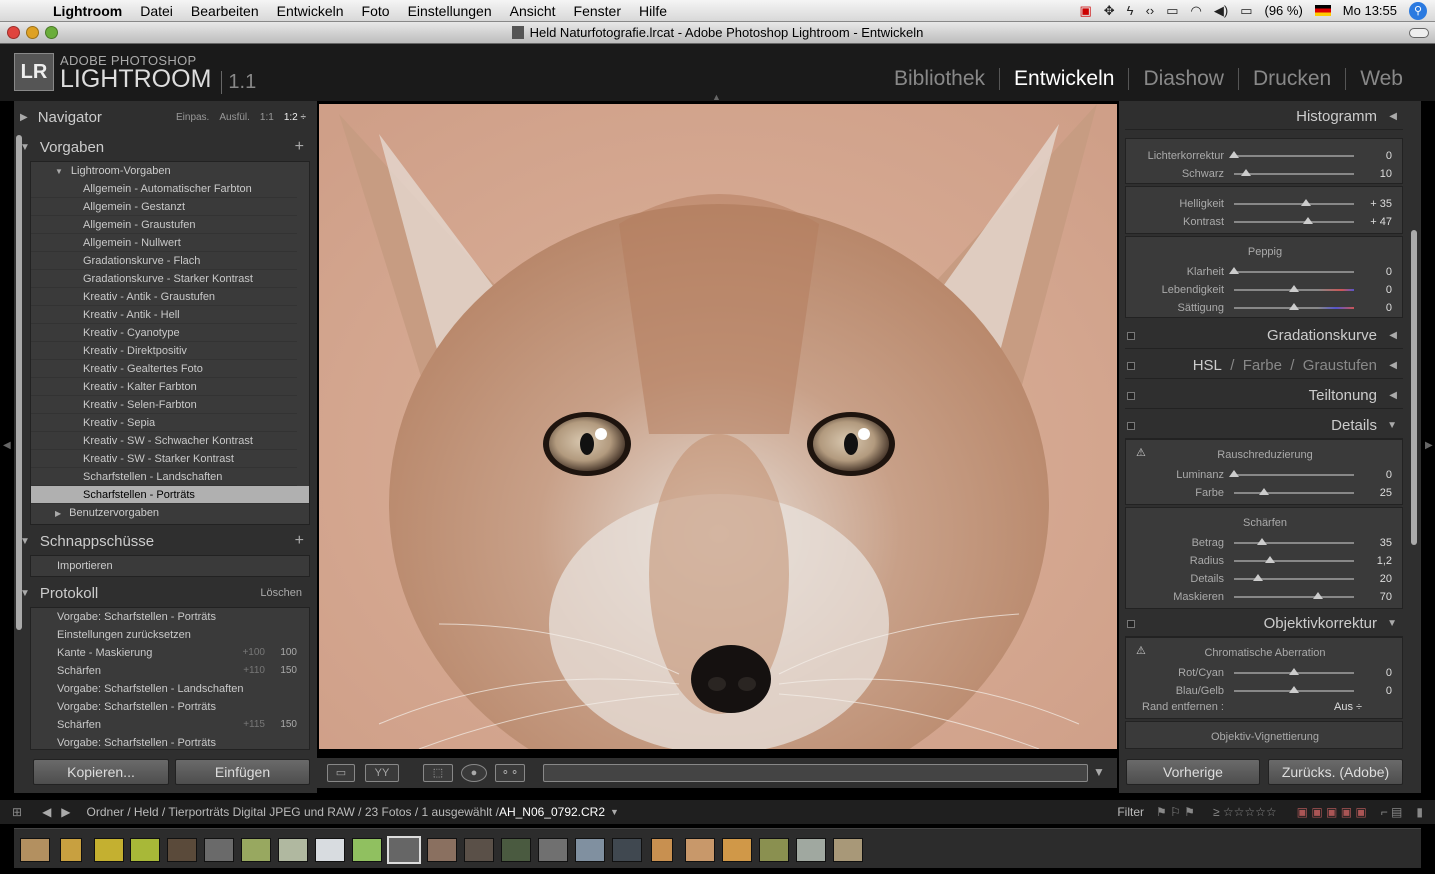 This screenshot has width=1435, height=874. What do you see at coordinates (1419, 33) in the screenshot?
I see `toolbar-toggle-button` at bounding box center [1419, 33].